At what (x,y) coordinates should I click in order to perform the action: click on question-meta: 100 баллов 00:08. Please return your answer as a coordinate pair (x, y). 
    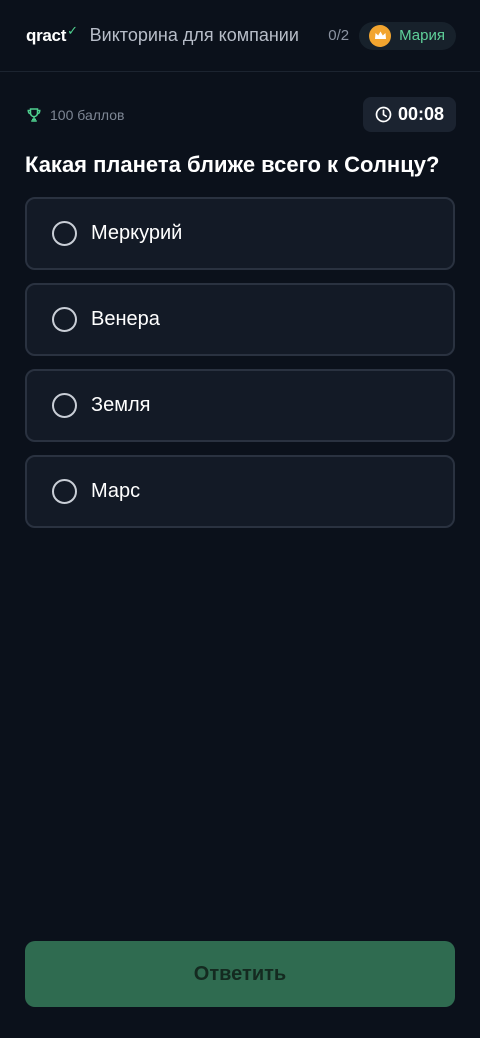
    Looking at the image, I should click on (241, 114).